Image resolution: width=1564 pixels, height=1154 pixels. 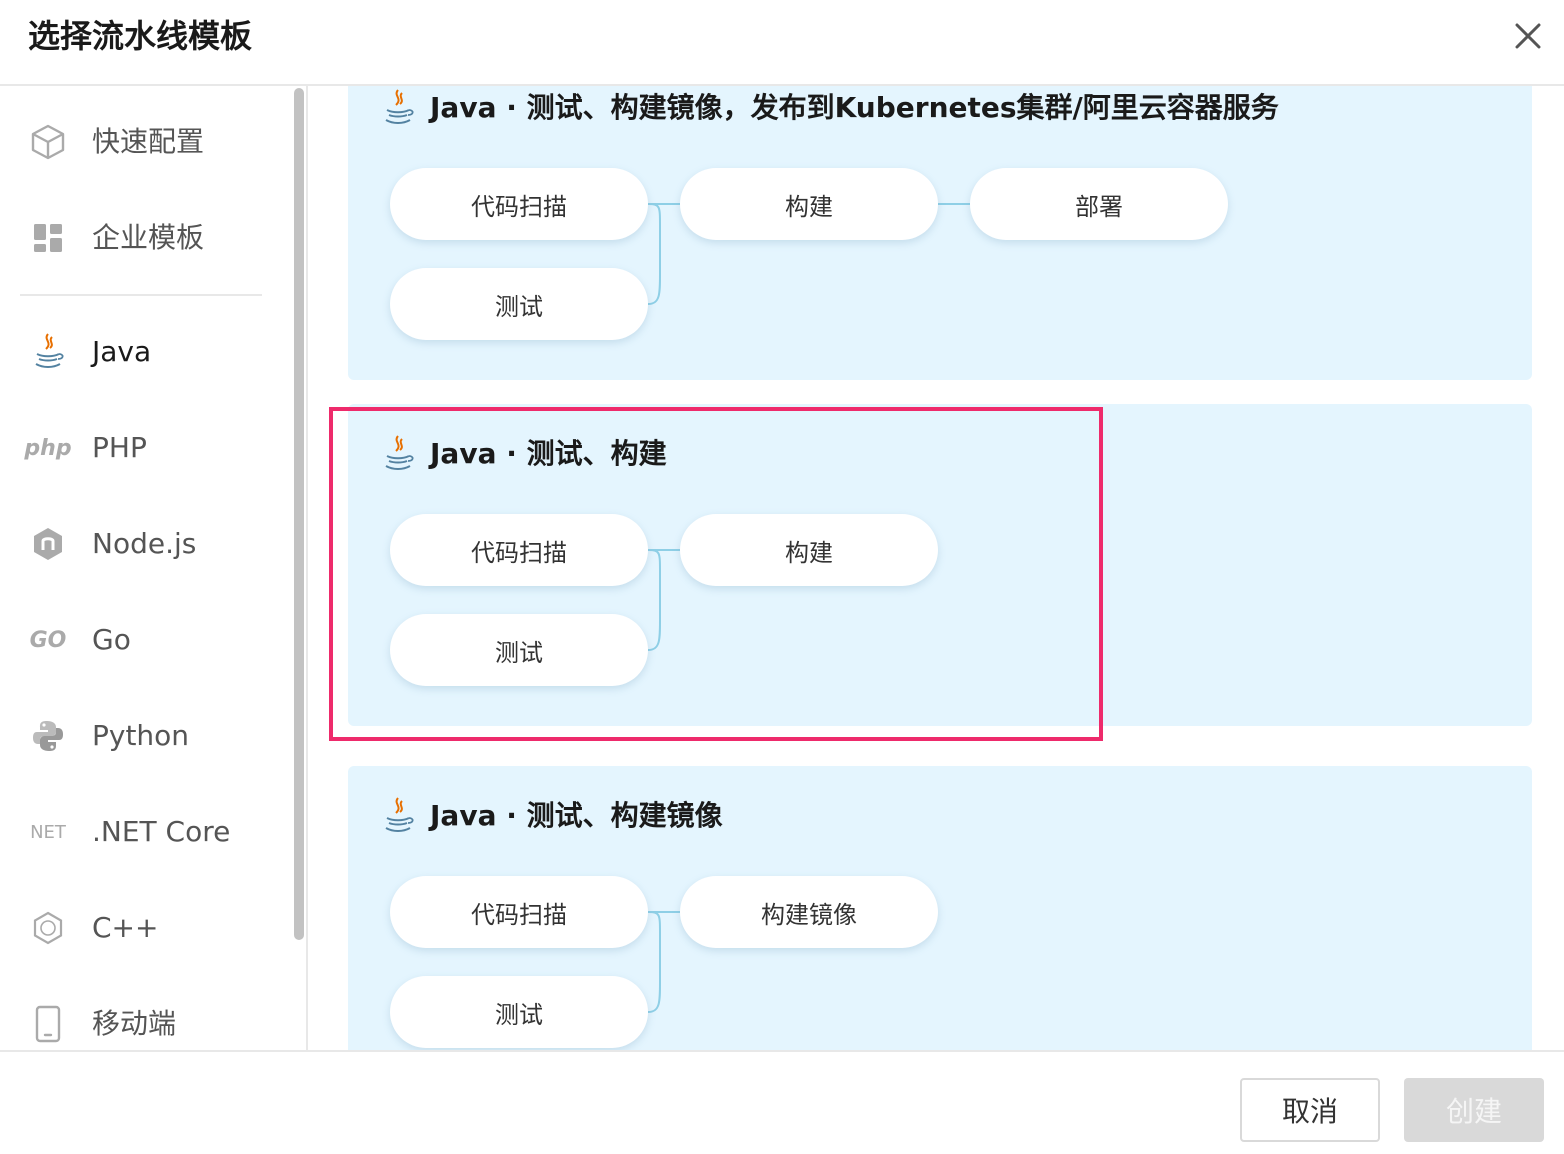 I want to click on template-title-text: Java · 测试、构建镜像，发布到Kubernetes集群/阿里云容器服务, so click(x=854, y=107).